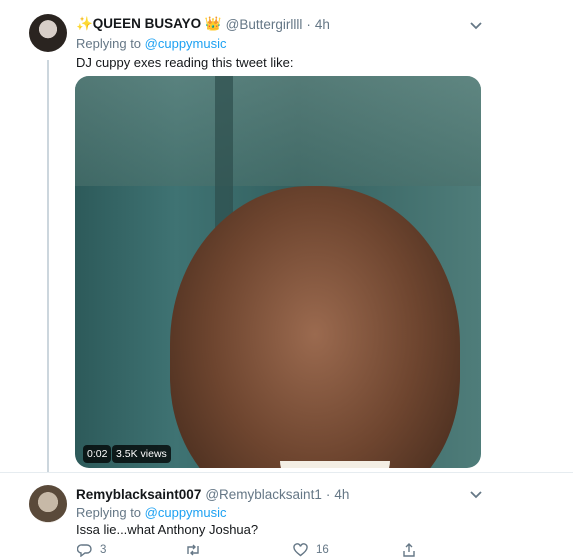 The image size is (573, 560). I want to click on user-handle: @Remyblacksaint1, so click(263, 494).